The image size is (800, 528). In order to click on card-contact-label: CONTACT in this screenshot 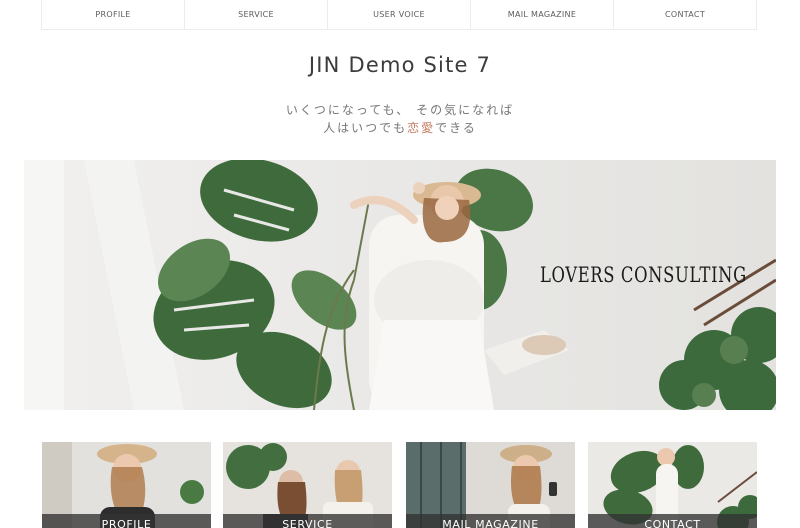, I will do `click(672, 521)`.